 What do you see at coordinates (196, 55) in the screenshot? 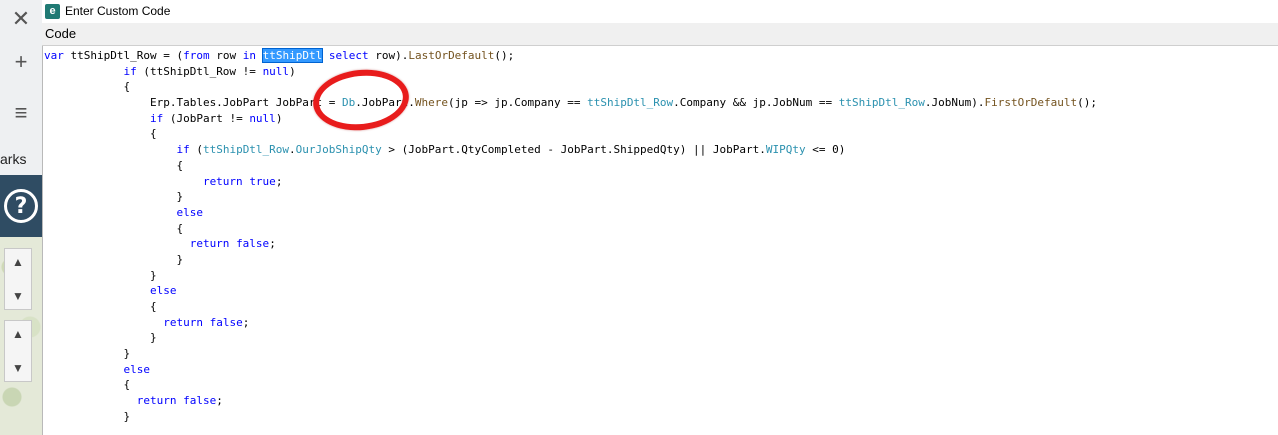
I see `code-token: from` at bounding box center [196, 55].